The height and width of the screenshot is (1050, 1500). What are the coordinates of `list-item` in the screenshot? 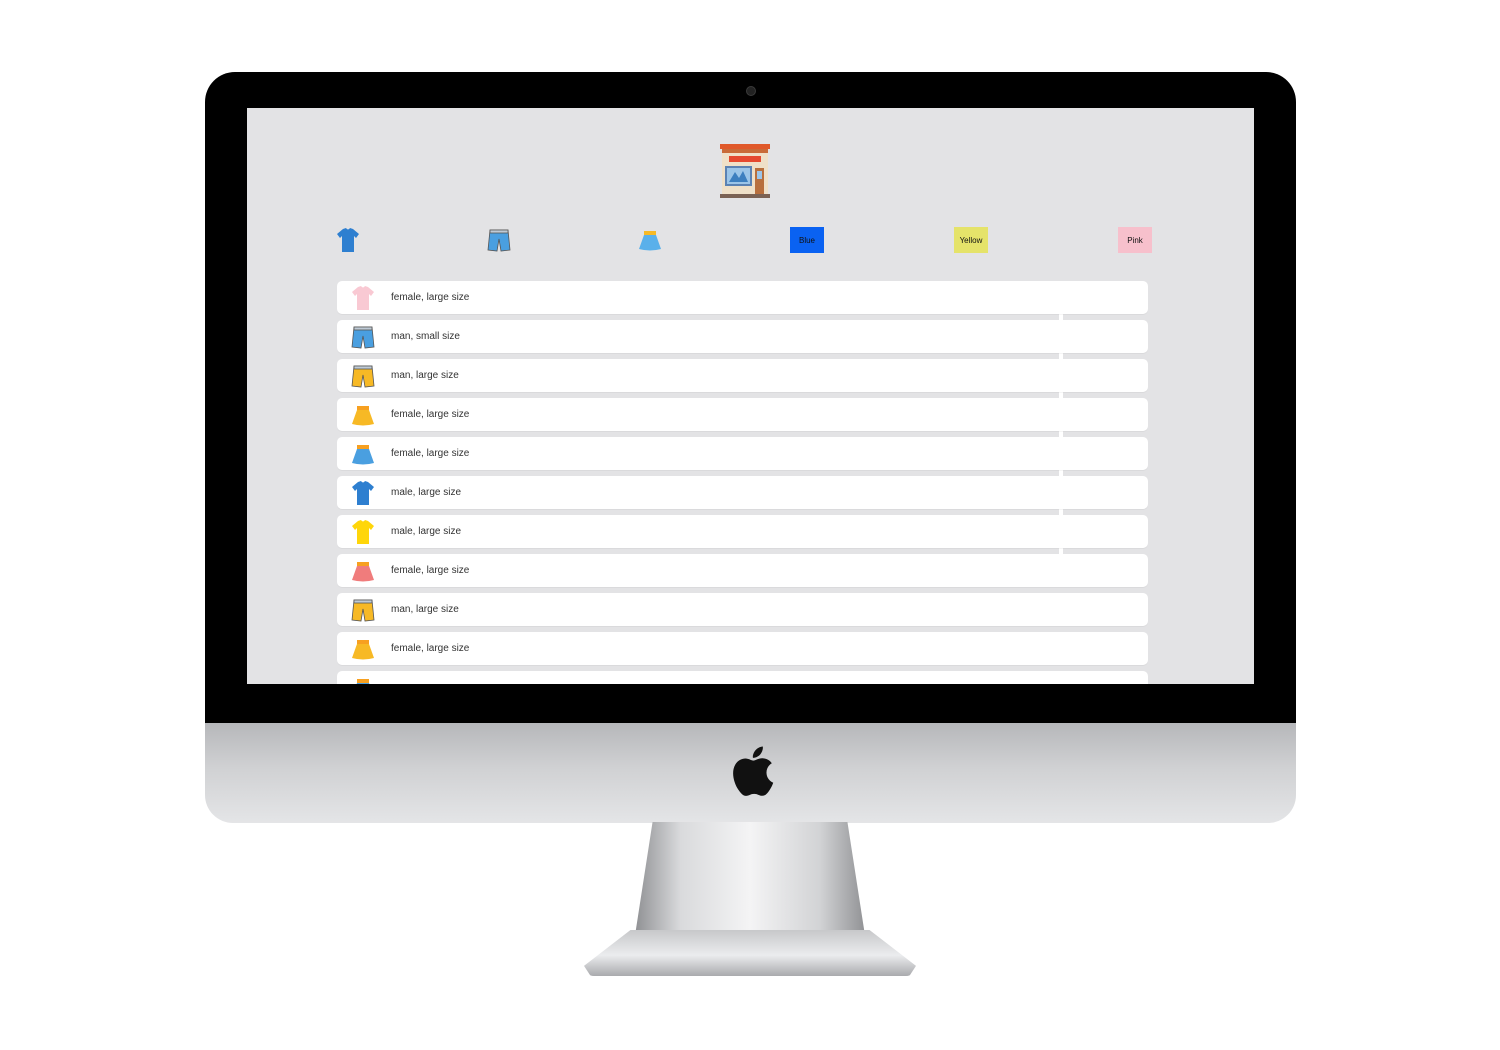 It's located at (742, 677).